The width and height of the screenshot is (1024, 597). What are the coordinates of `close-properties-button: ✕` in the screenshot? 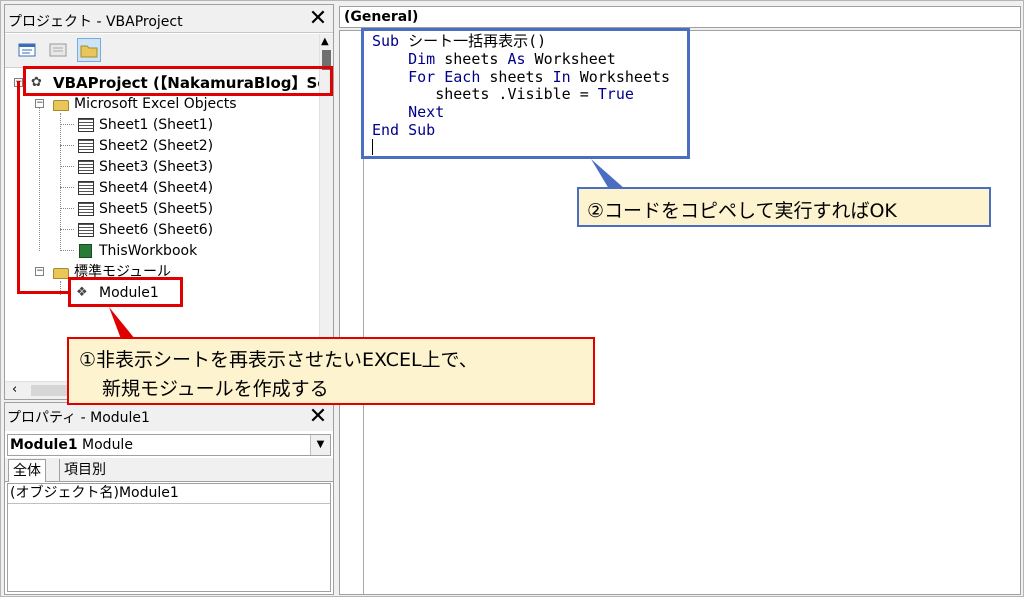 It's located at (318, 417).